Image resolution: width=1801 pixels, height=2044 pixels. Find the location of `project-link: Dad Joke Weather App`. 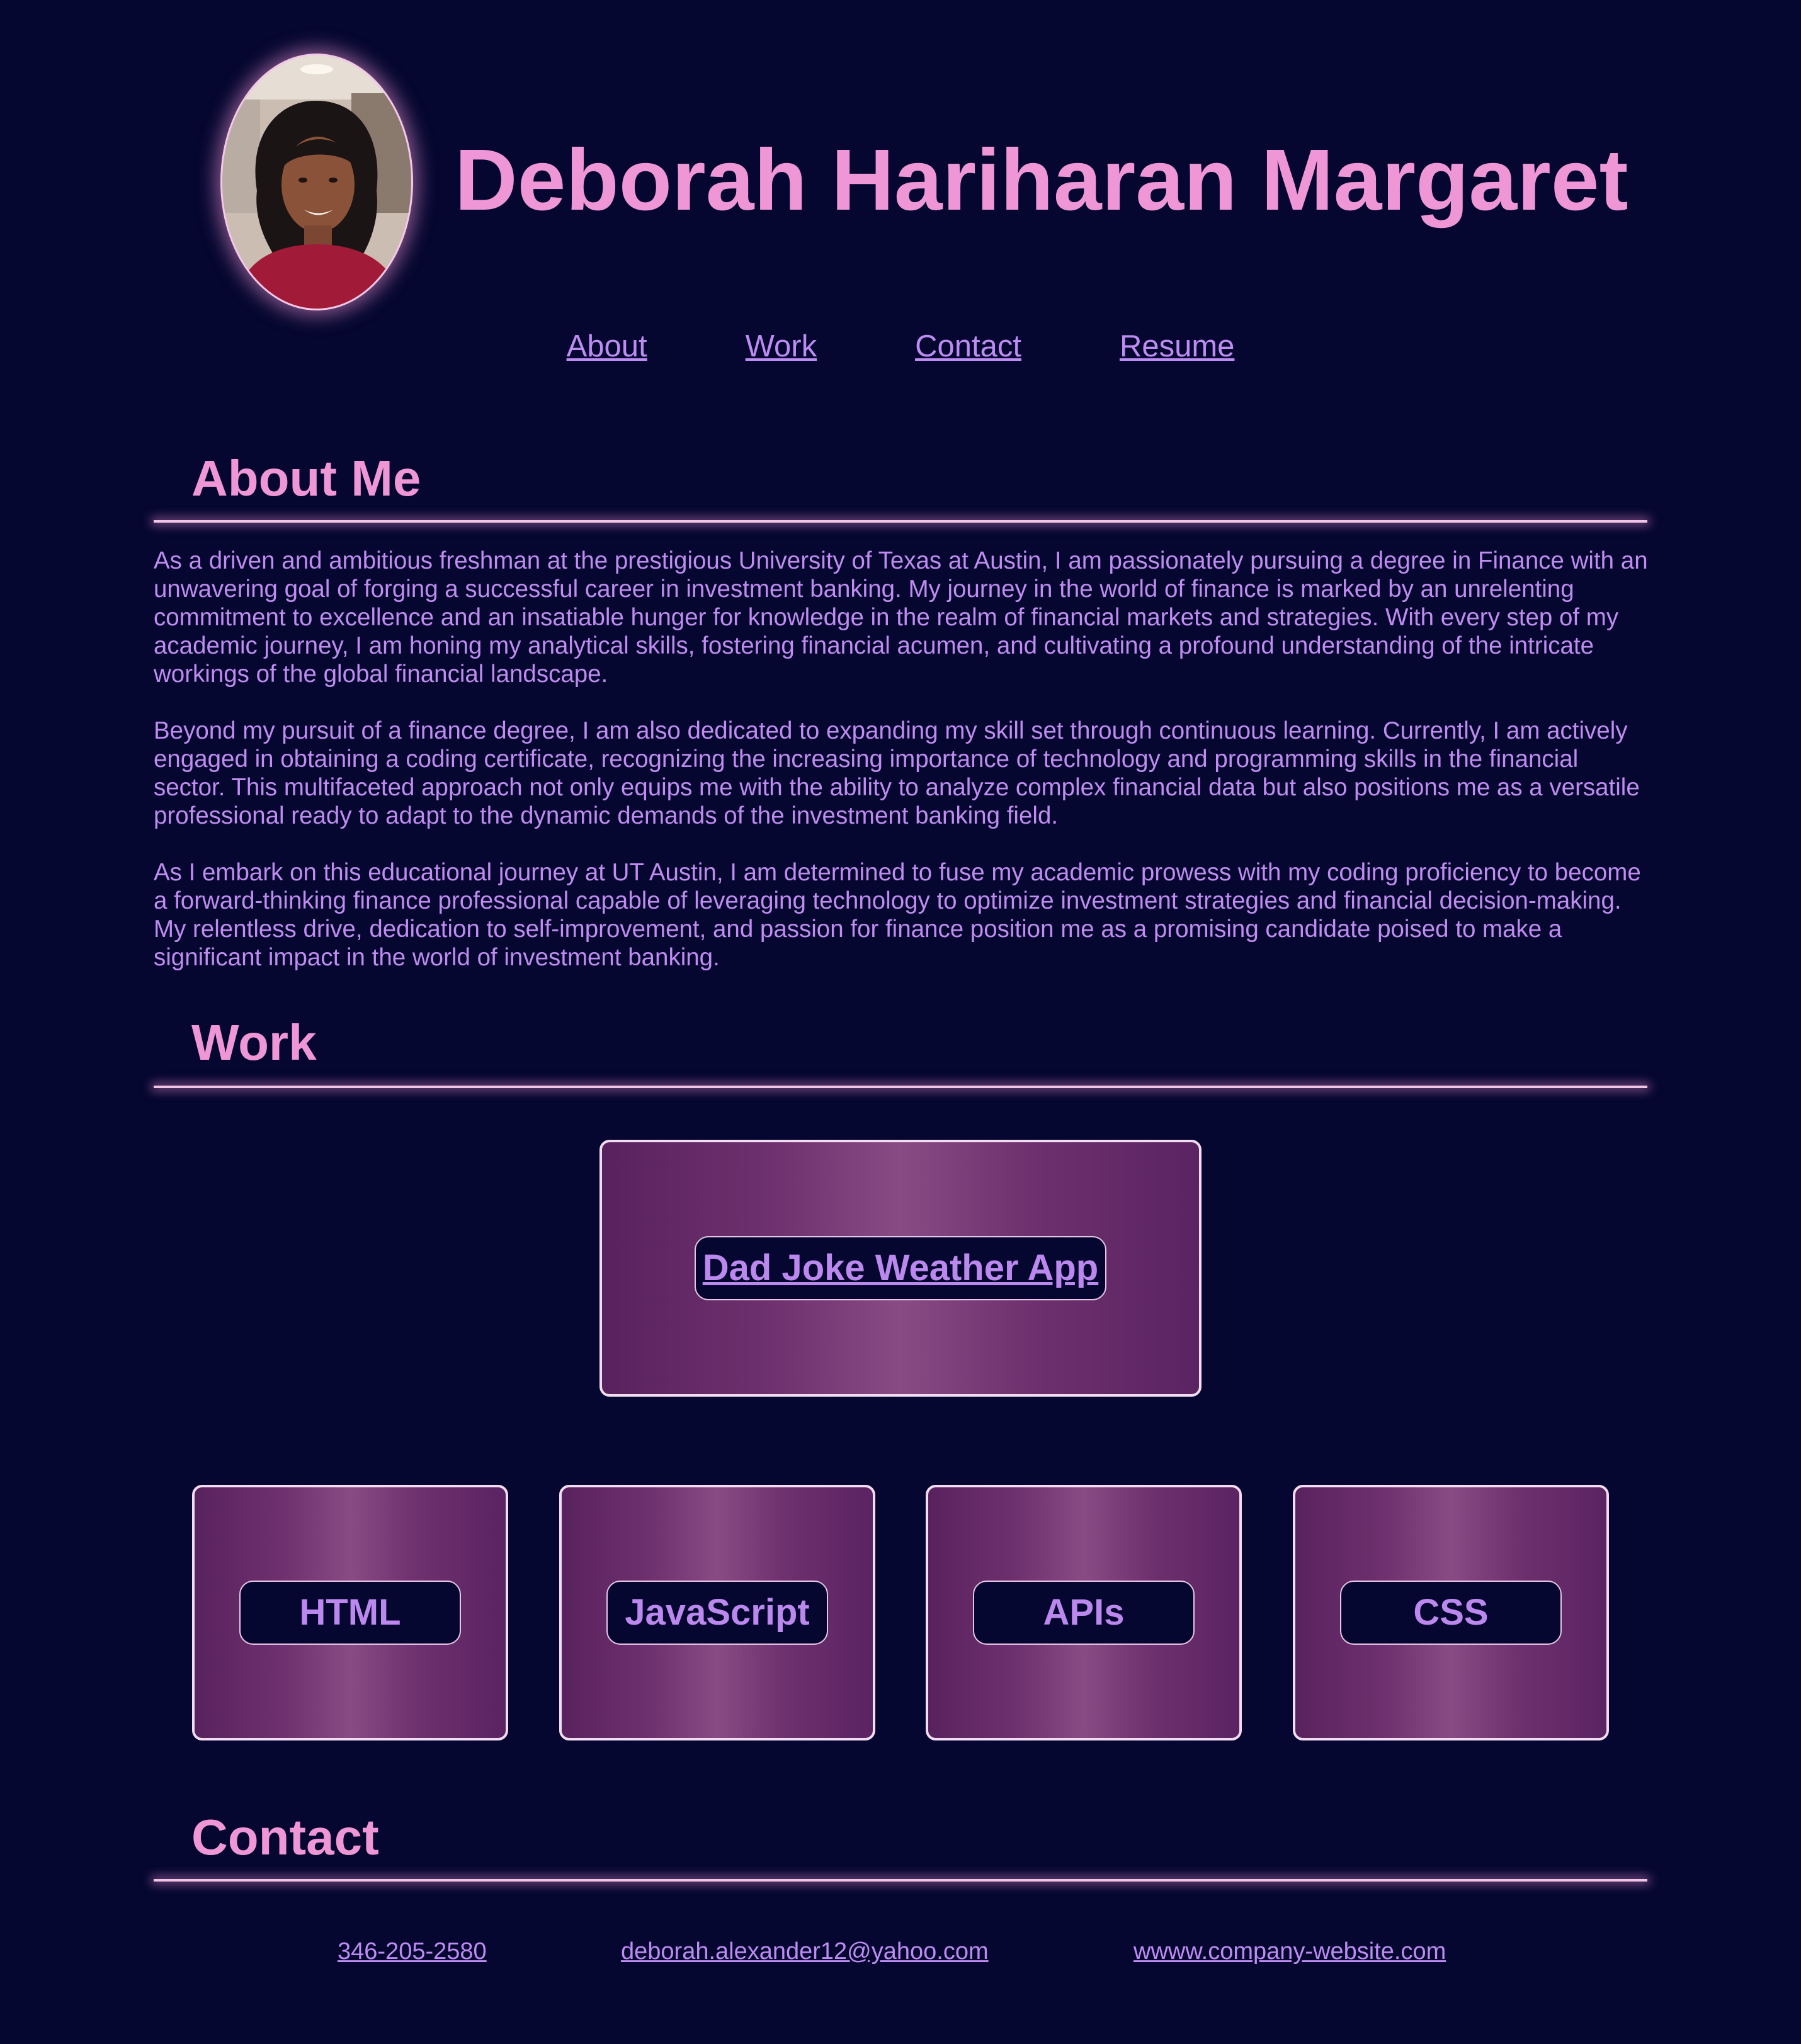

project-link: Dad Joke Weather App is located at coordinates (901, 1268).